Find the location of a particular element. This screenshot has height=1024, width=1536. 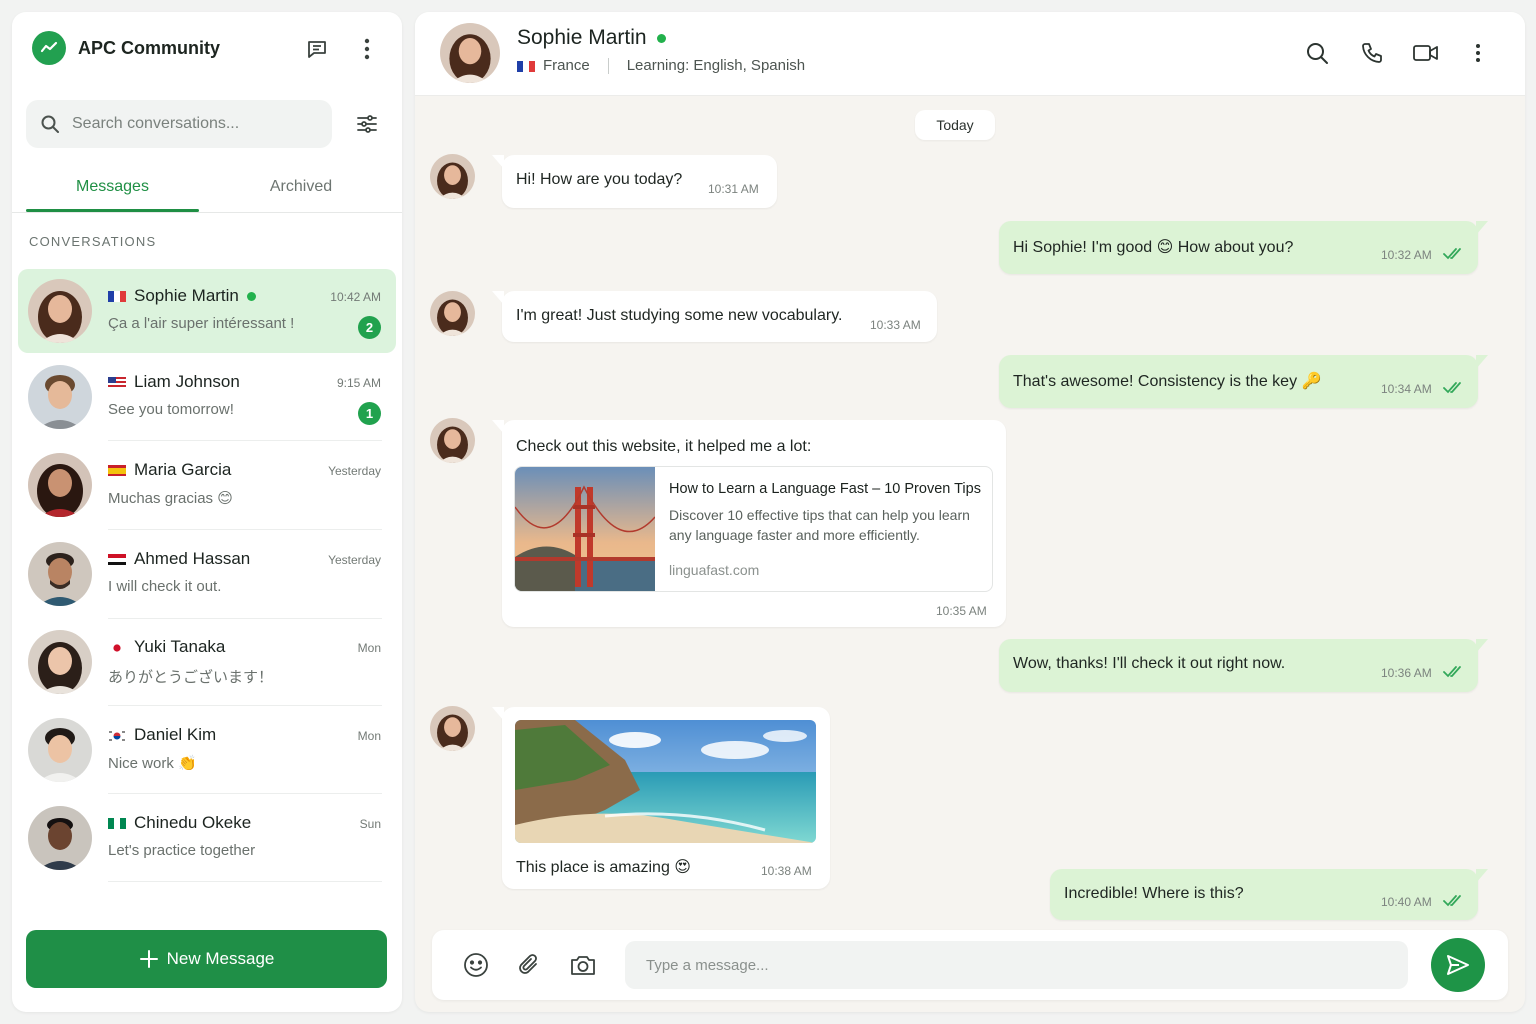

flag-usa-icon is located at coordinates (117, 382).